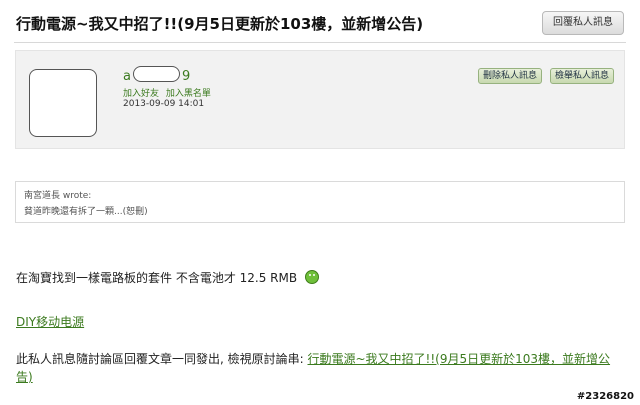 The height and width of the screenshot is (405, 640). What do you see at coordinates (582, 76) in the screenshot?
I see `report-message-button: 檢舉私人訊息` at bounding box center [582, 76].